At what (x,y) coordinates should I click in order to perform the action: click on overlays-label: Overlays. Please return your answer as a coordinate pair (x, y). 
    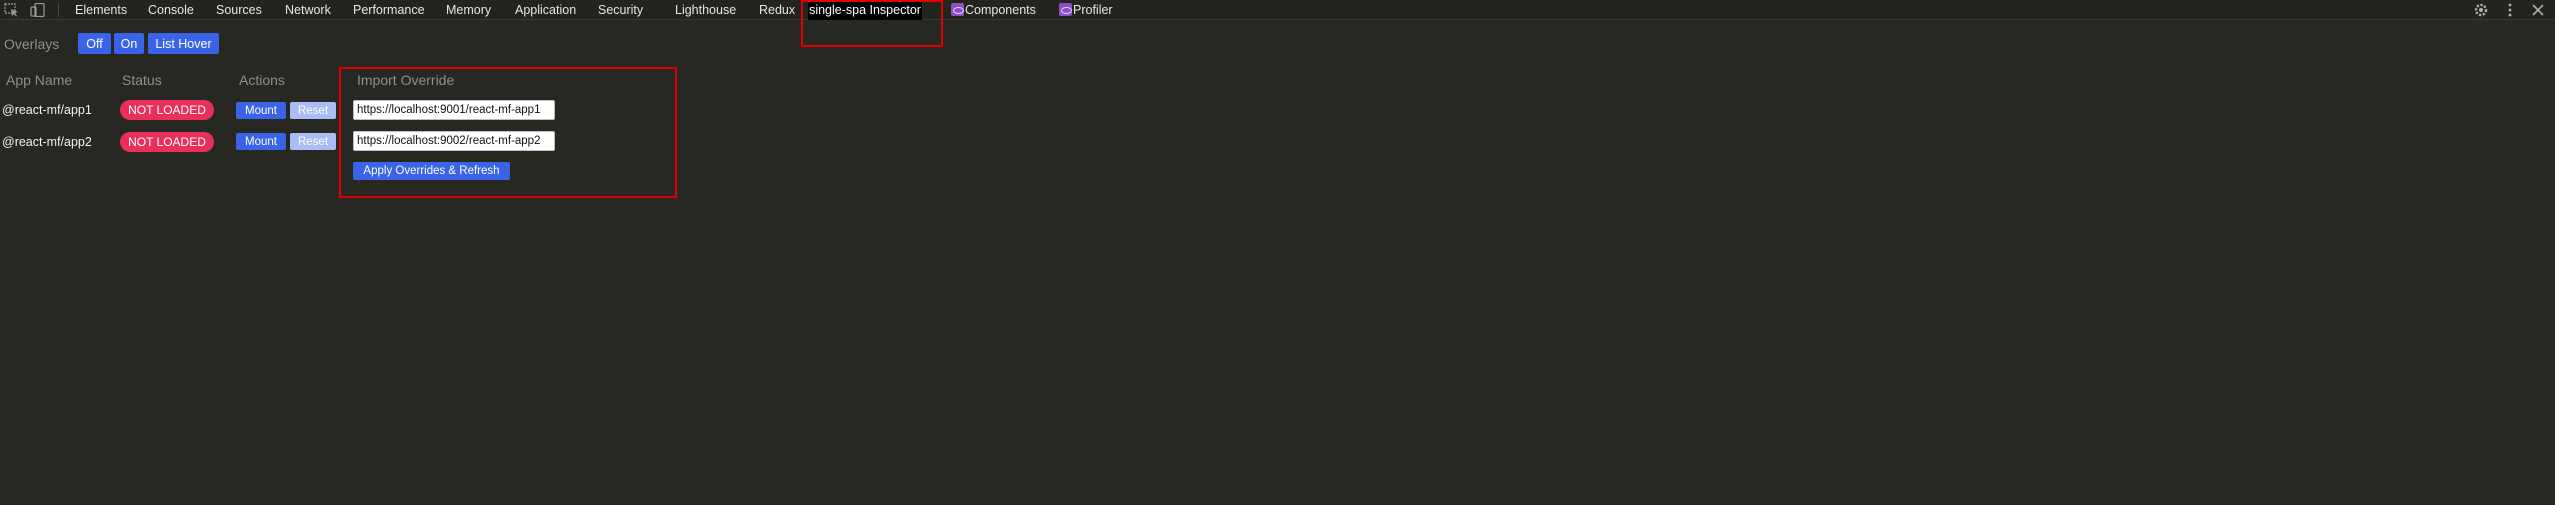
    Looking at the image, I should click on (32, 44).